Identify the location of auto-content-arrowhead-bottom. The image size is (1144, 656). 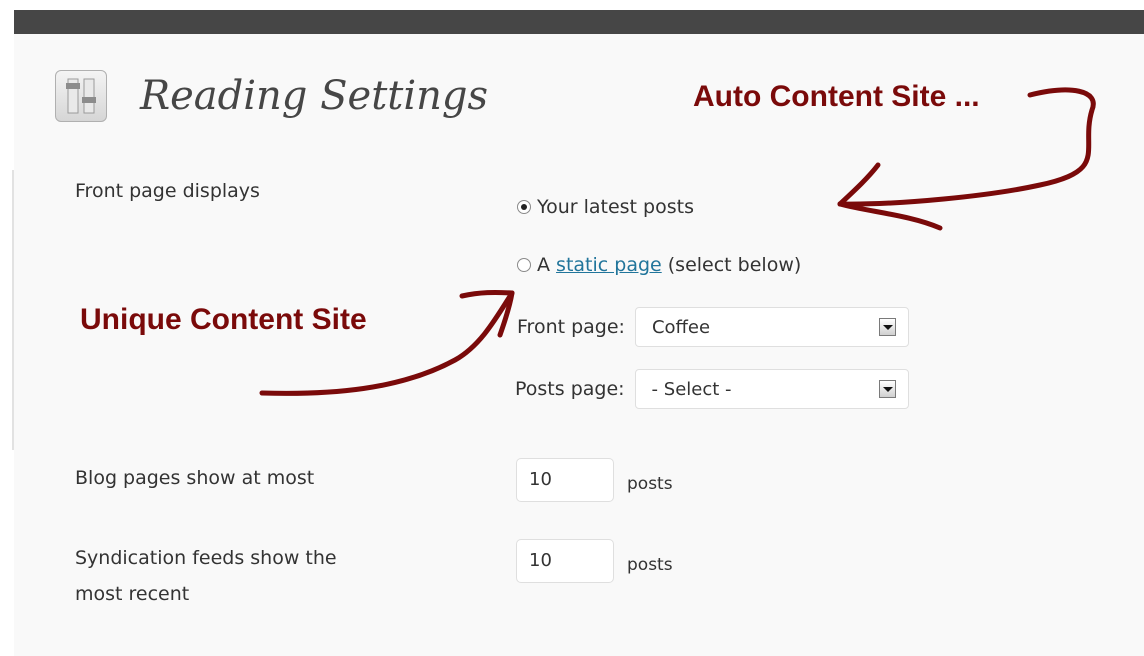
(890, 216).